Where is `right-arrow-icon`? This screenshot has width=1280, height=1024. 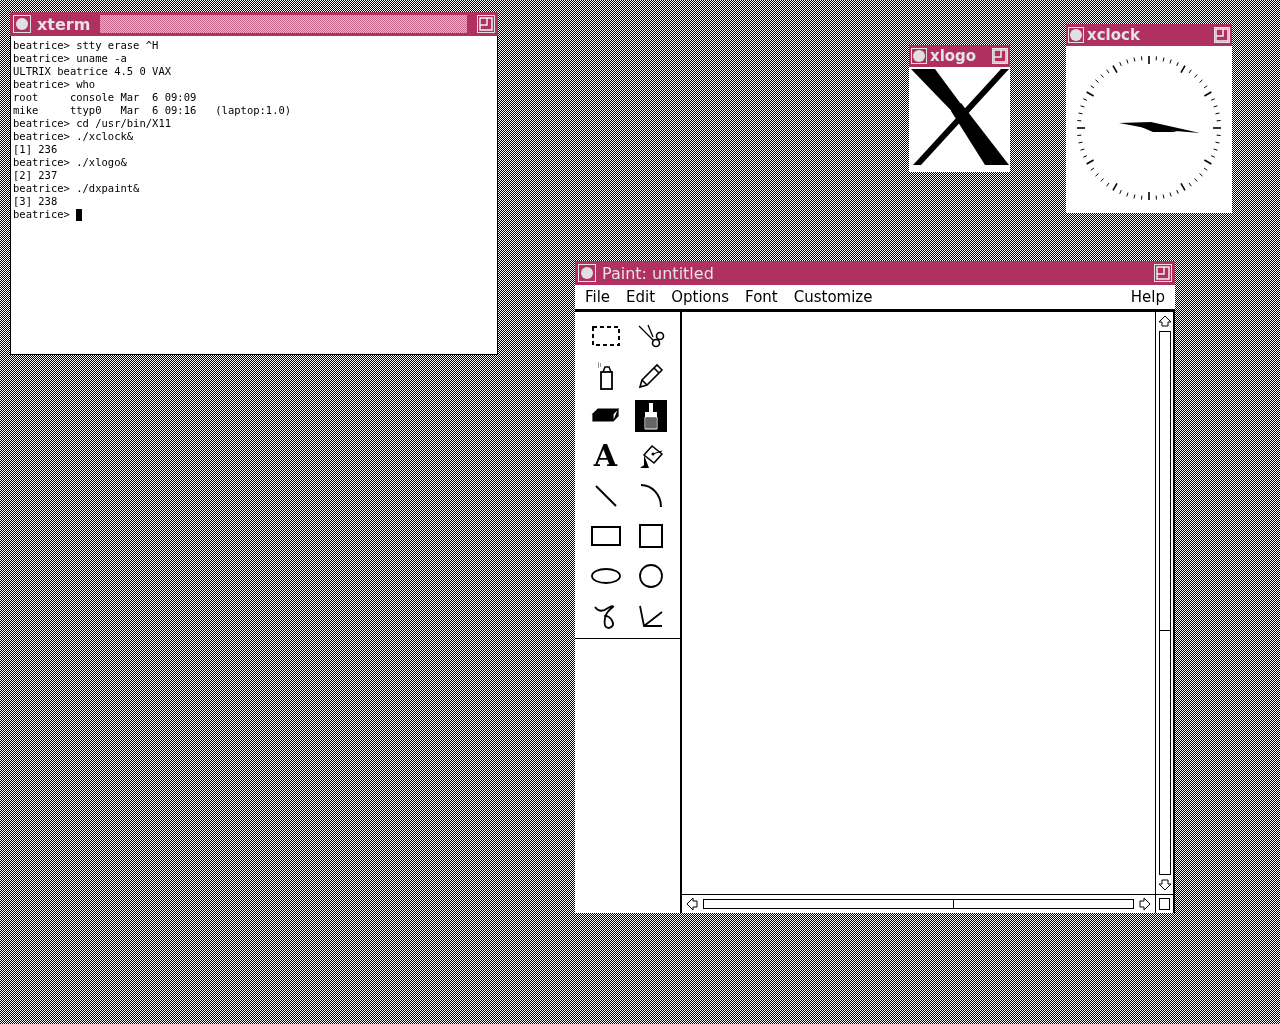 right-arrow-icon is located at coordinates (1145, 904).